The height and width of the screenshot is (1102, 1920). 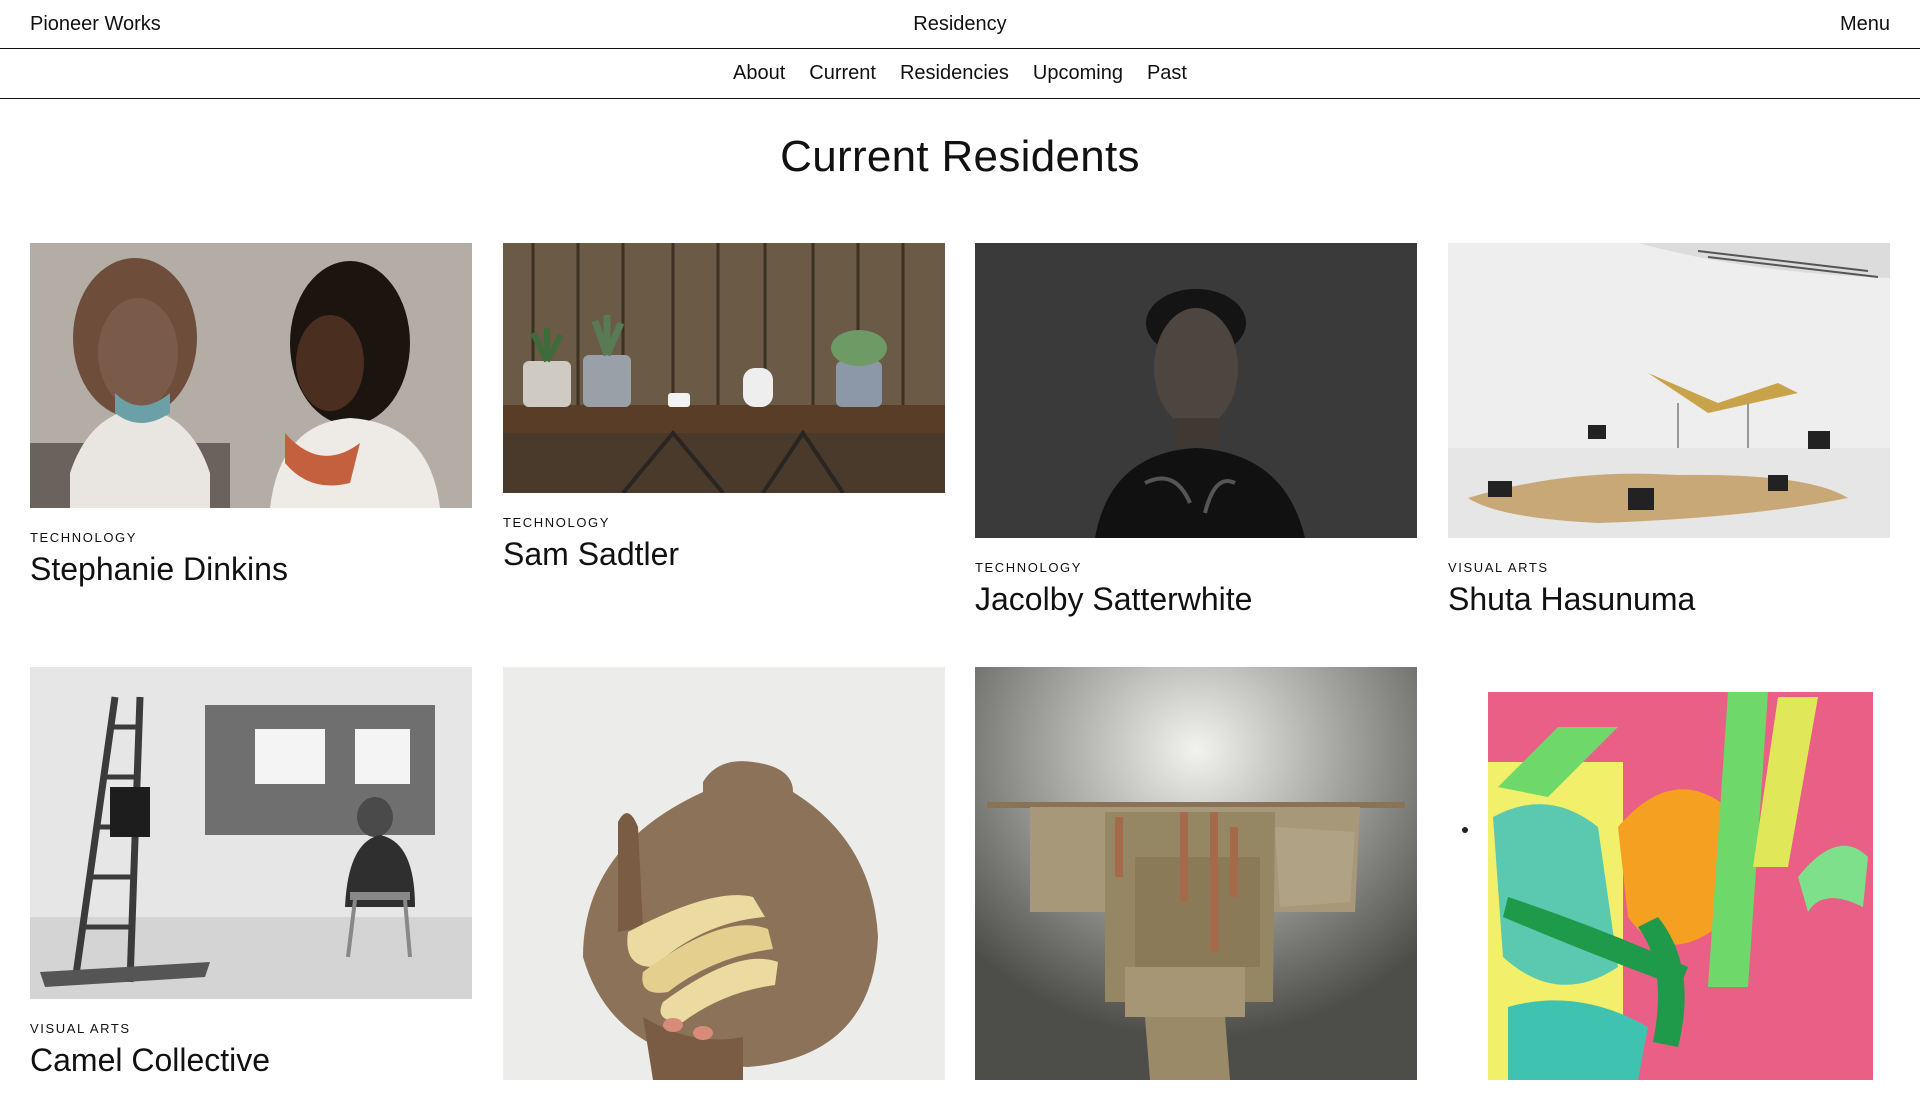 I want to click on resident-name: Jacolby Satterwhite, so click(x=1114, y=599).